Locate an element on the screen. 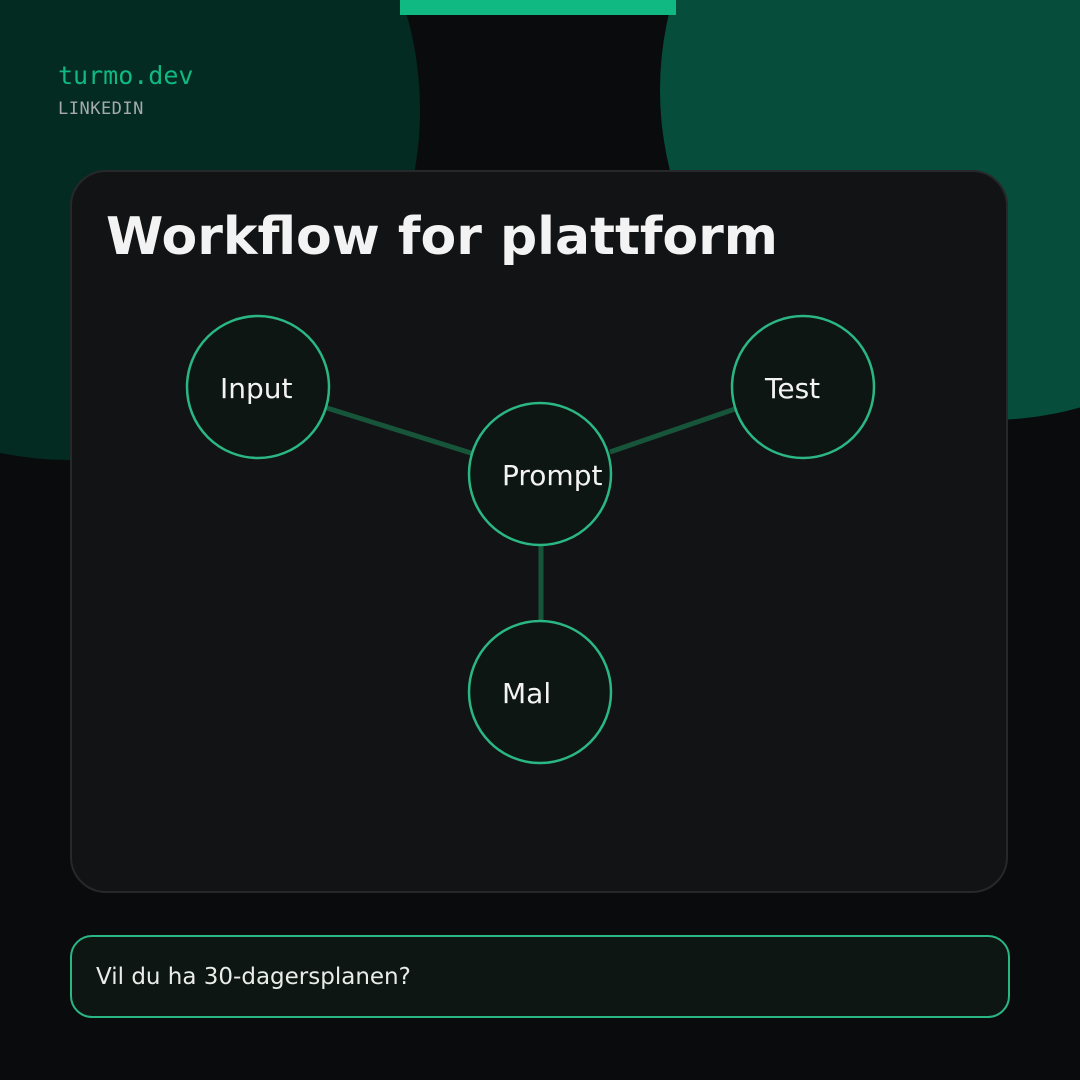 The image size is (1080, 1080). diagram-node-input: Input is located at coordinates (258, 387).